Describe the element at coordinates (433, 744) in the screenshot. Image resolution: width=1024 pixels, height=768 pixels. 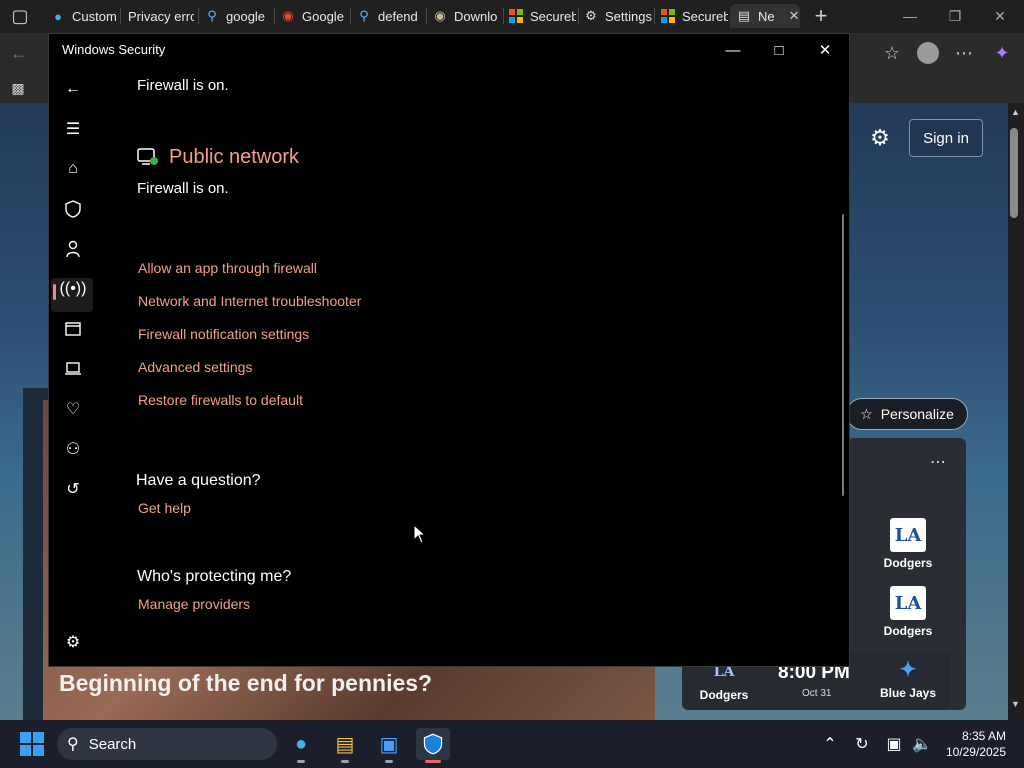
I see `windows-security-taskbar-icon` at that location.